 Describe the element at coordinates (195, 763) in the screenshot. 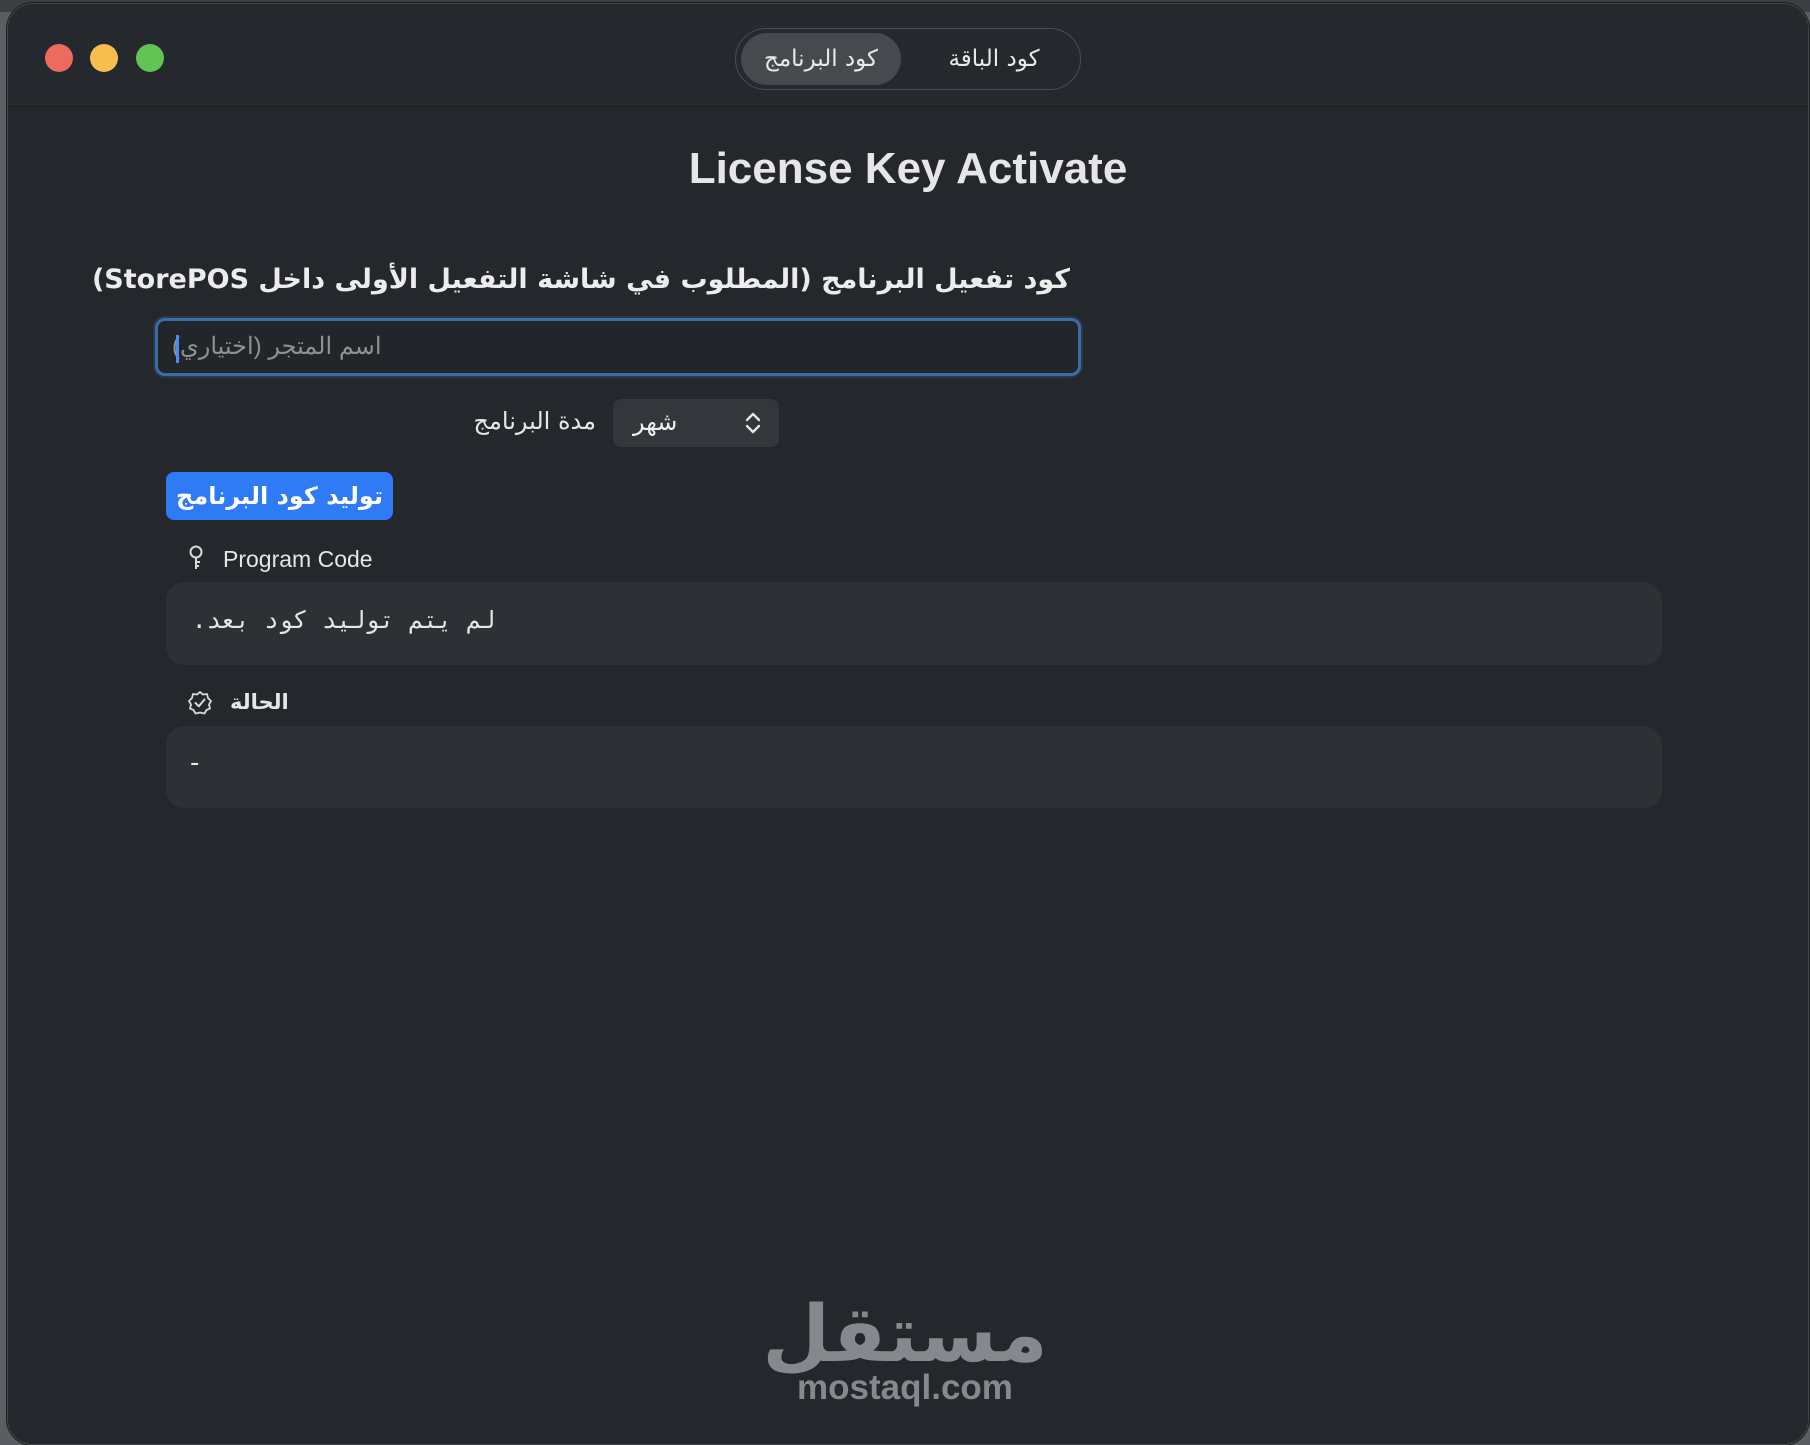

I see `status-value: -` at that location.